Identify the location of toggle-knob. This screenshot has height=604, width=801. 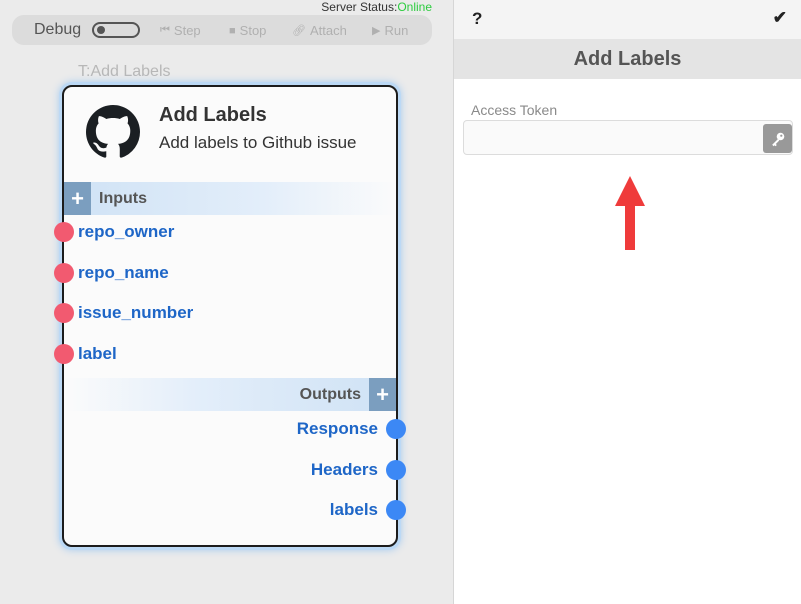
(101, 30).